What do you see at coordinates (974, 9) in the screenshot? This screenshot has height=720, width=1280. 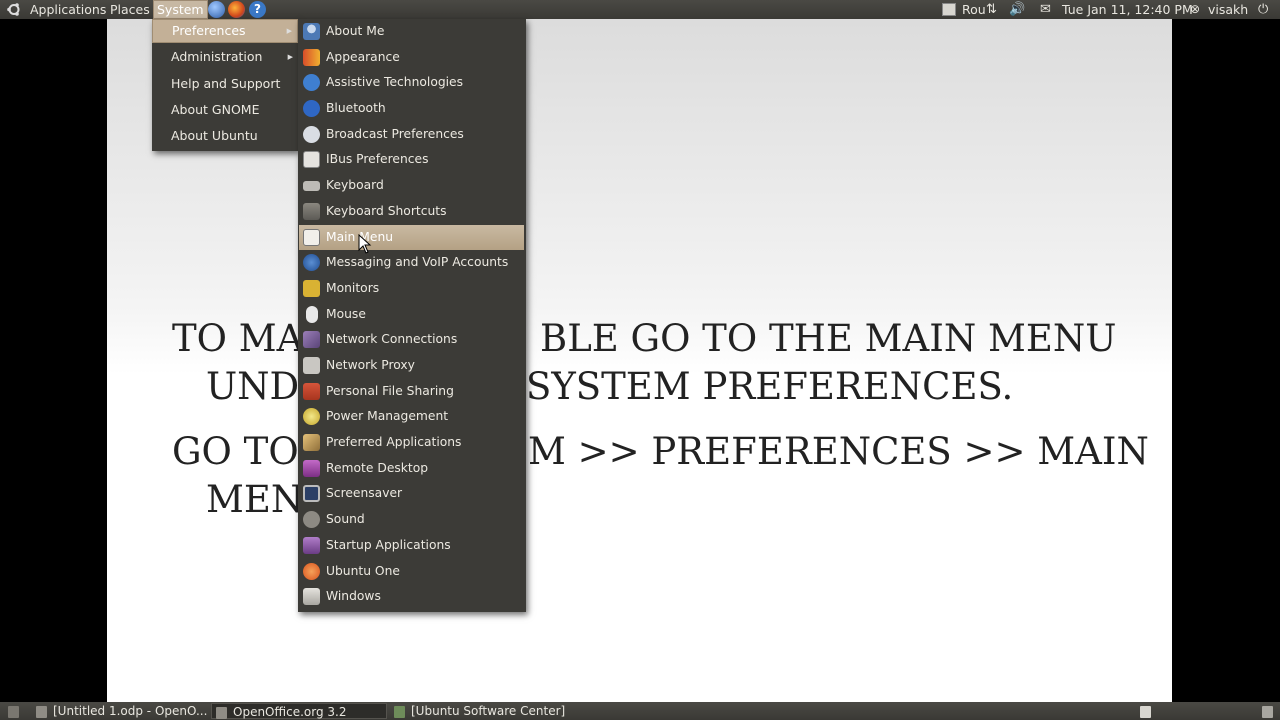 I see `keyboard-layout: Rou` at bounding box center [974, 9].